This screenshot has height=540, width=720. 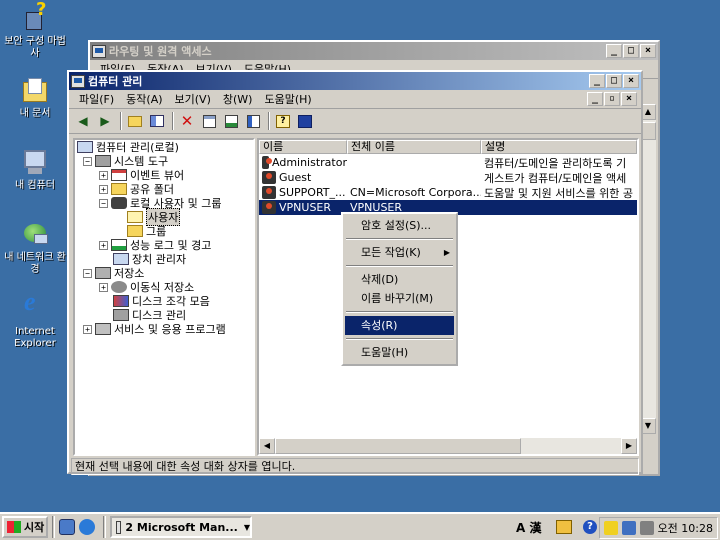 I want to click on menu-item-rename: 이름 바꾸기(M), so click(x=399, y=298).